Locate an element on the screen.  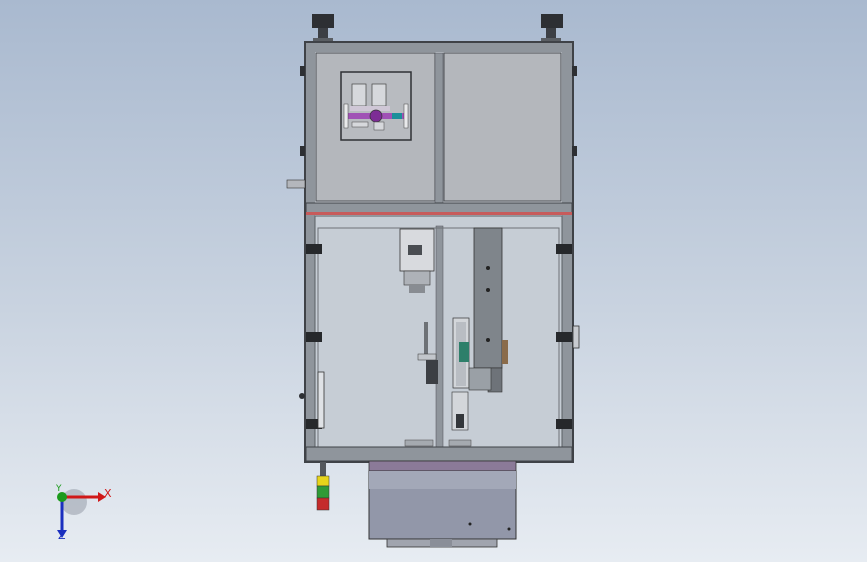
signal-light-red is located at coordinates (323, 504).